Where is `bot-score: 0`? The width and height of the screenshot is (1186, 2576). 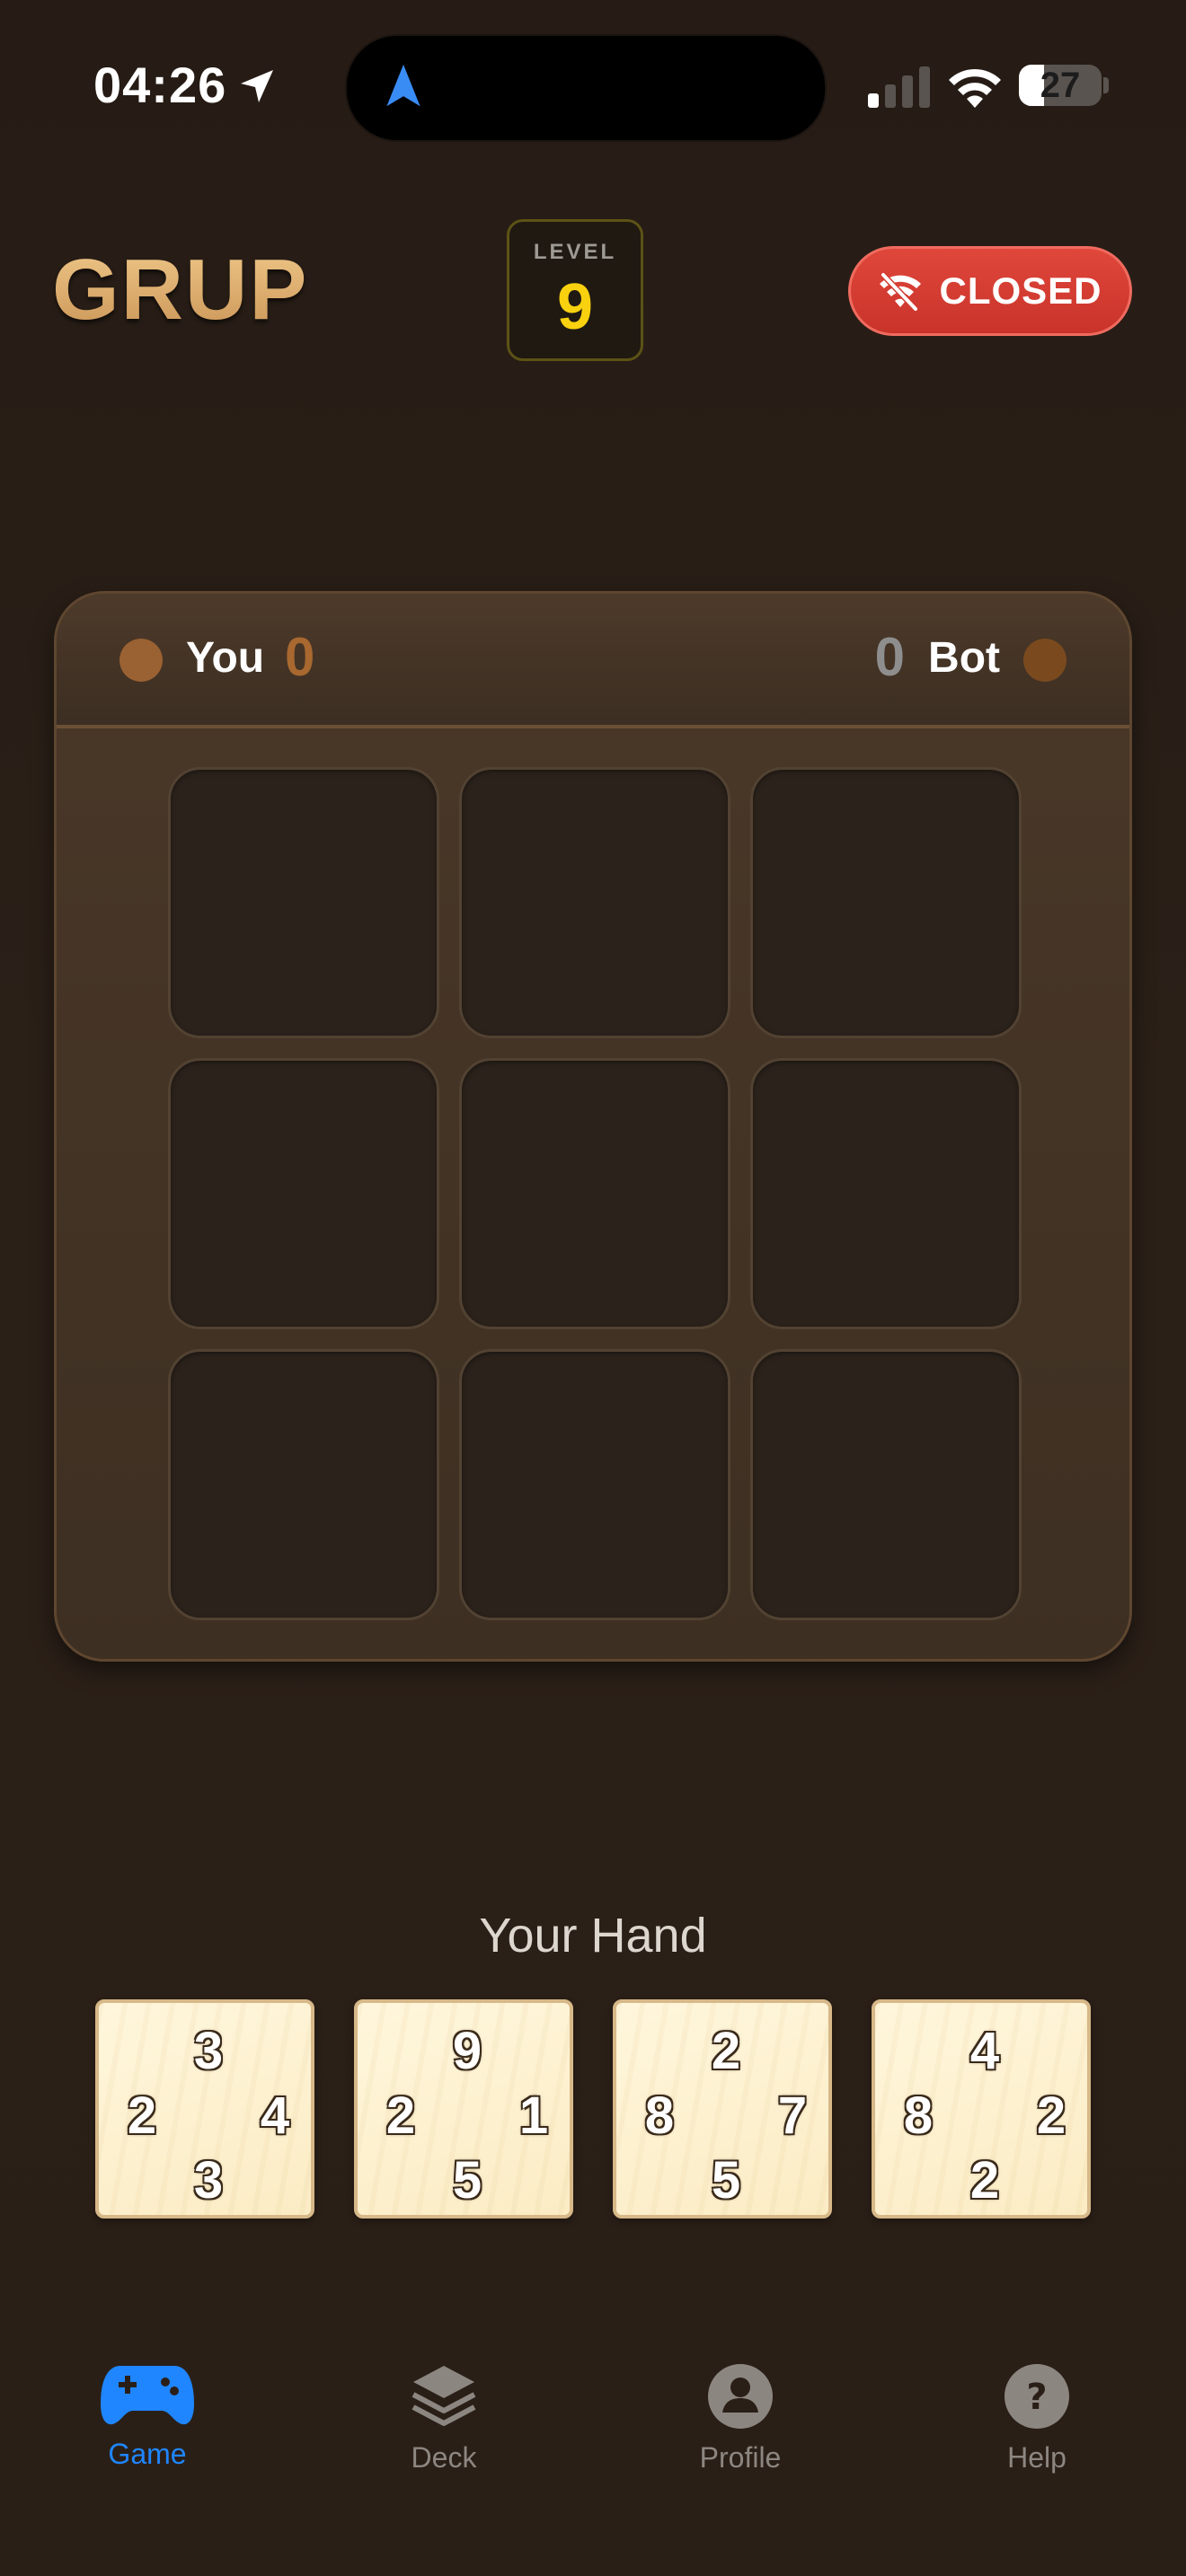 bot-score: 0 is located at coordinates (889, 657).